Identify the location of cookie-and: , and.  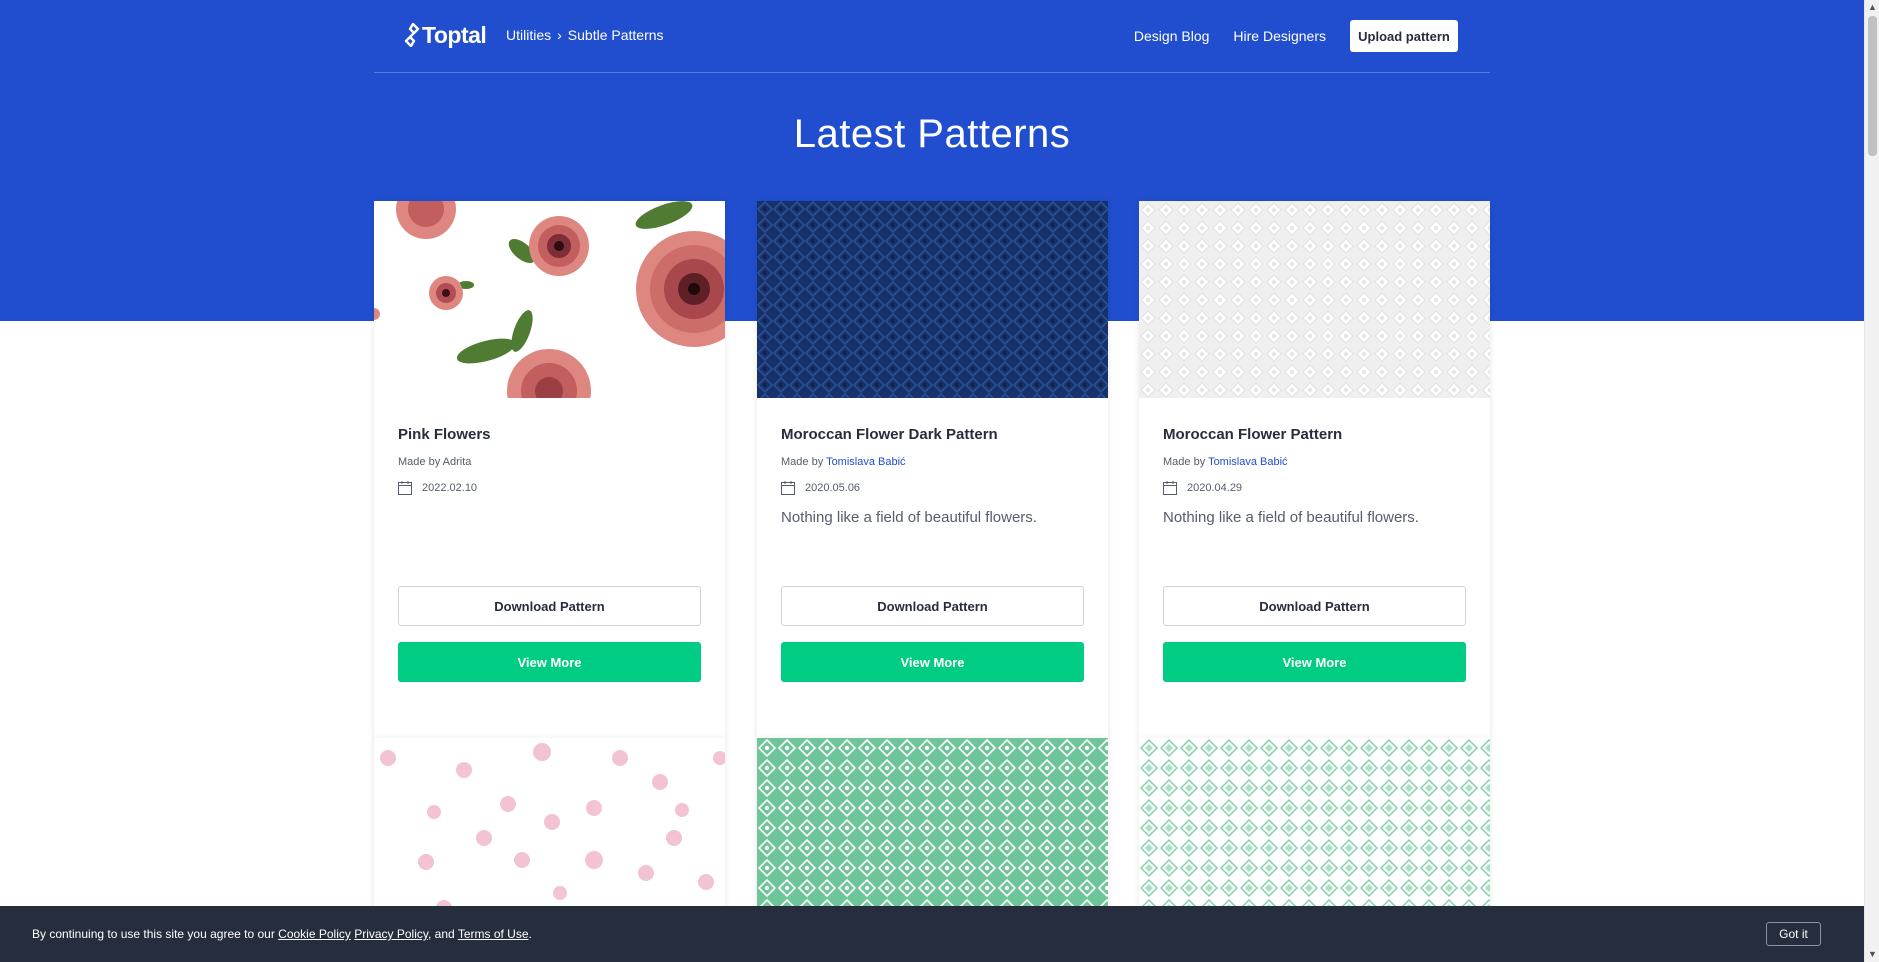
(441, 934).